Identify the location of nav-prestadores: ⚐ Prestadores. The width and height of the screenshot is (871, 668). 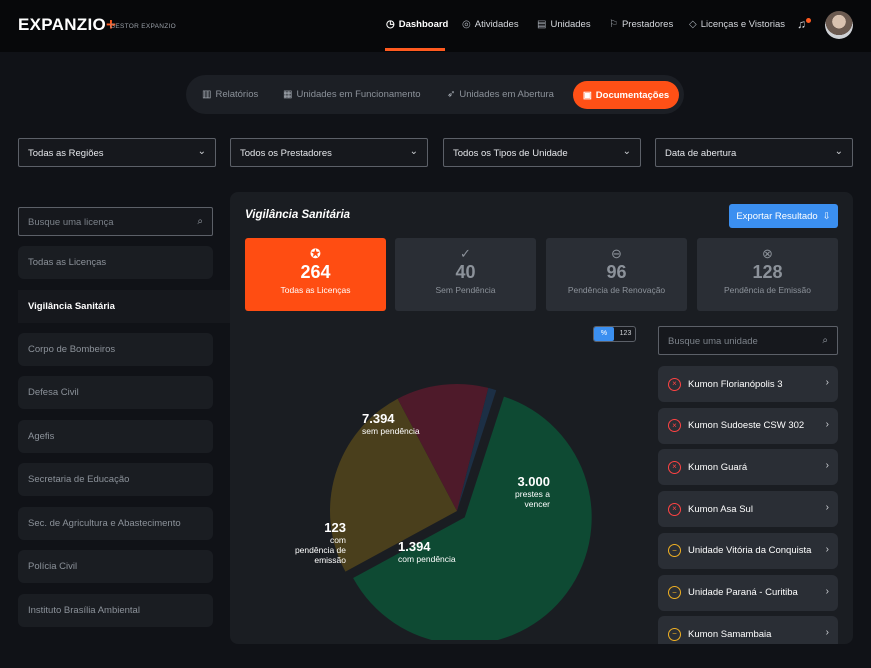
(641, 24).